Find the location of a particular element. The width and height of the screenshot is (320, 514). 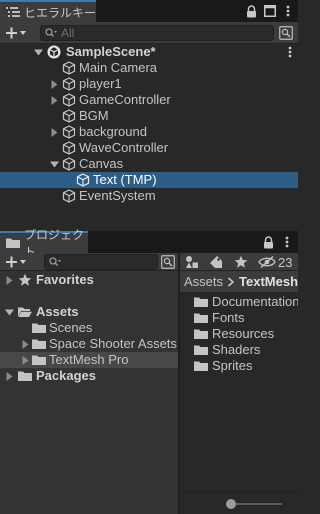

hierarchy-tab: ヒエラルキー is located at coordinates (48, 11).